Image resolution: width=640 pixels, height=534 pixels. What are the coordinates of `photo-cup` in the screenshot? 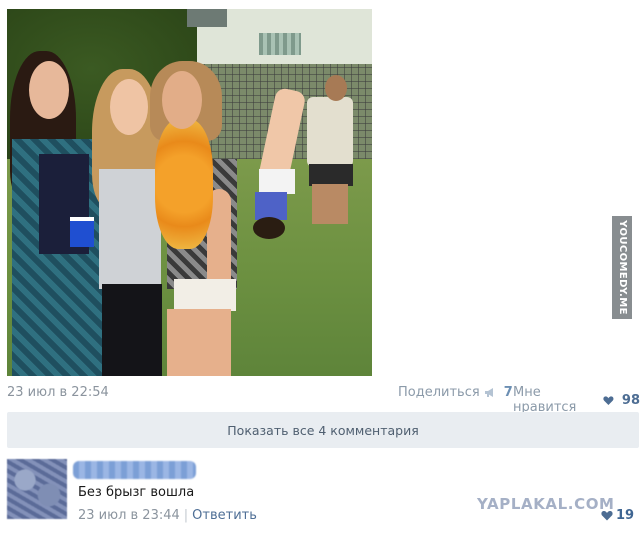 It's located at (82, 232).